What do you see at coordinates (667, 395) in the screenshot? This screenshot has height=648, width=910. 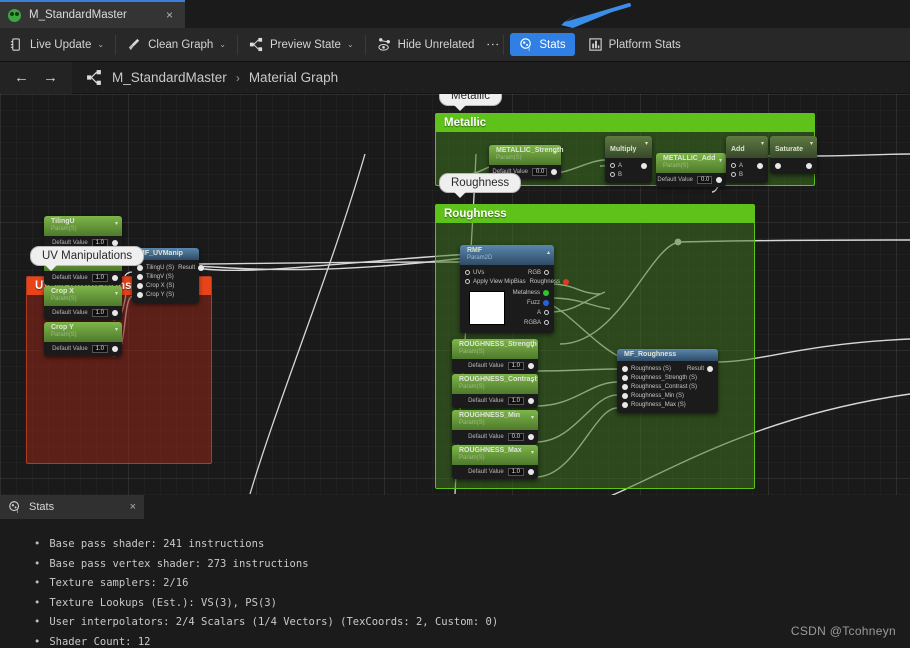 I see `pin-row: Roughness_Min (S)` at bounding box center [667, 395].